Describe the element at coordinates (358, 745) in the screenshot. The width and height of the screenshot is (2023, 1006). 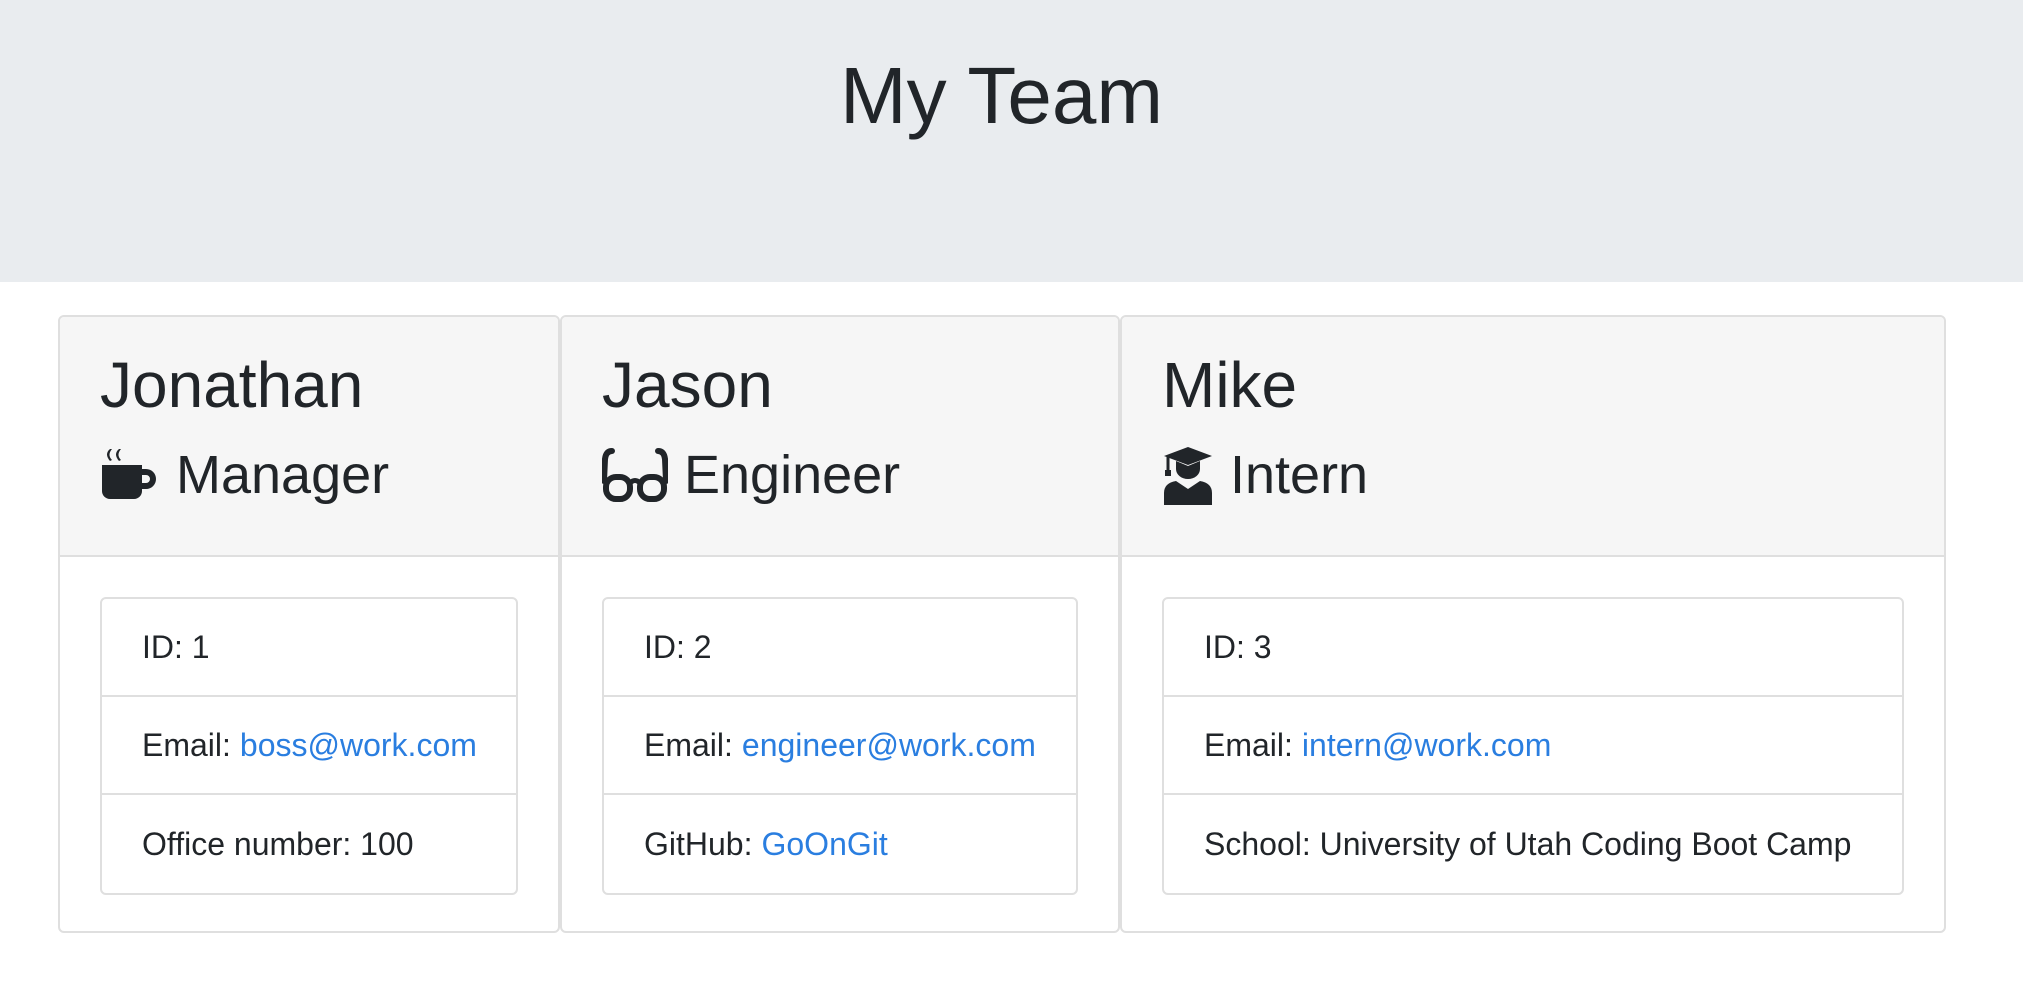
I see `email-link: boss@work.com` at that location.